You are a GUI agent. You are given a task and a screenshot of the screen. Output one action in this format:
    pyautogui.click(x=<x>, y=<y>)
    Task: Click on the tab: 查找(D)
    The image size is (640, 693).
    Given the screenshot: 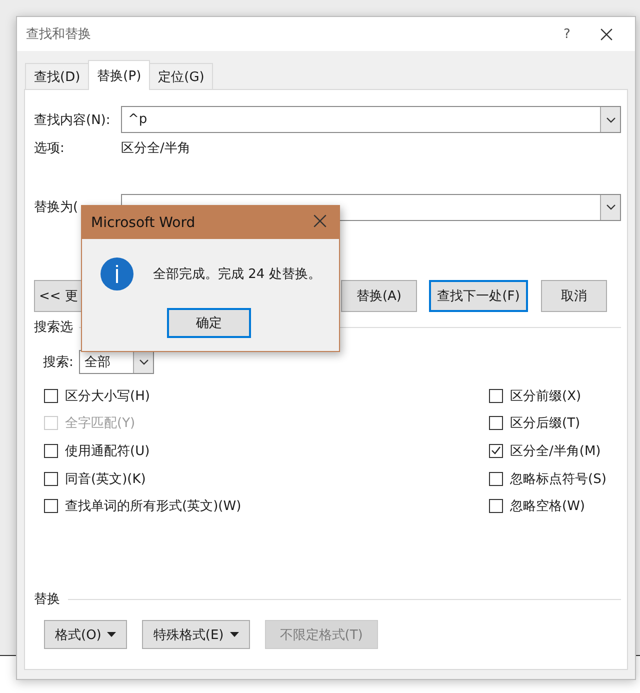 What is the action you would take?
    pyautogui.click(x=57, y=76)
    